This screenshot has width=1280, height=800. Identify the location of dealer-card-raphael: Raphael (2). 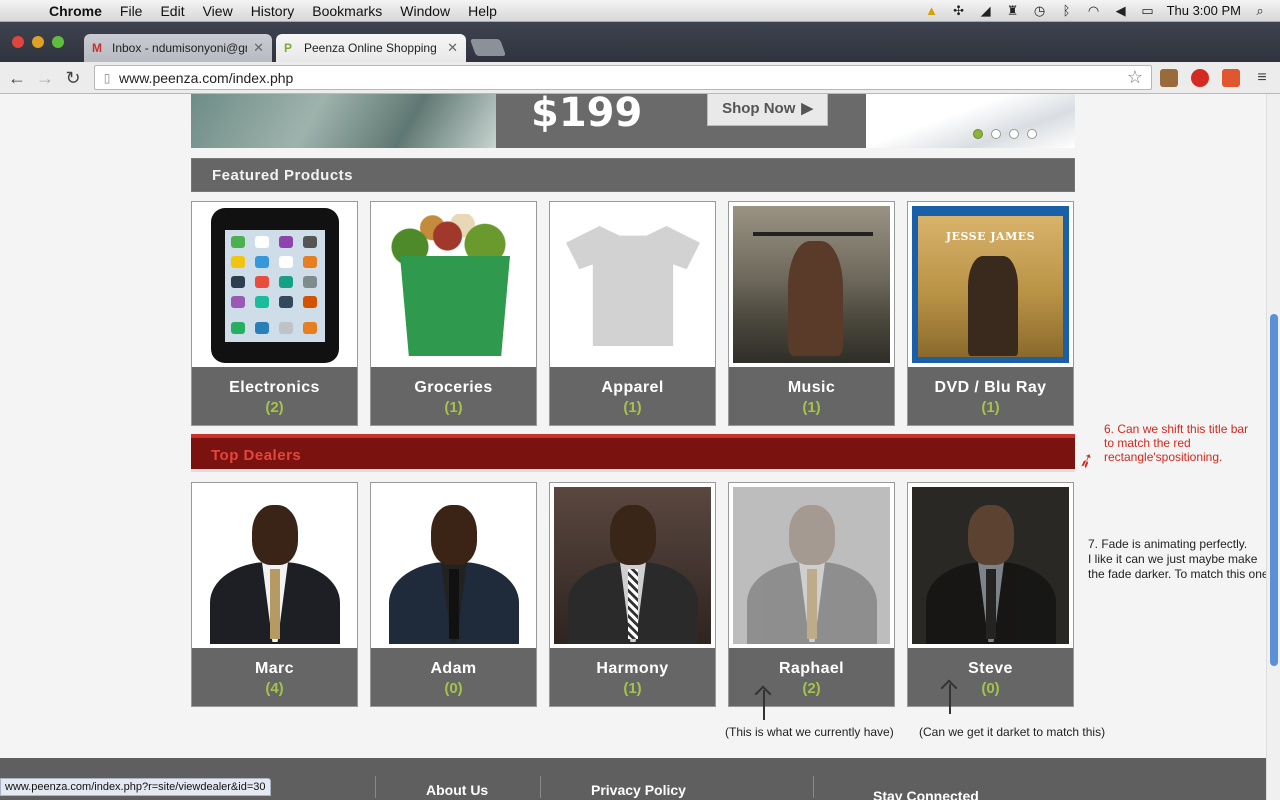
(811, 594).